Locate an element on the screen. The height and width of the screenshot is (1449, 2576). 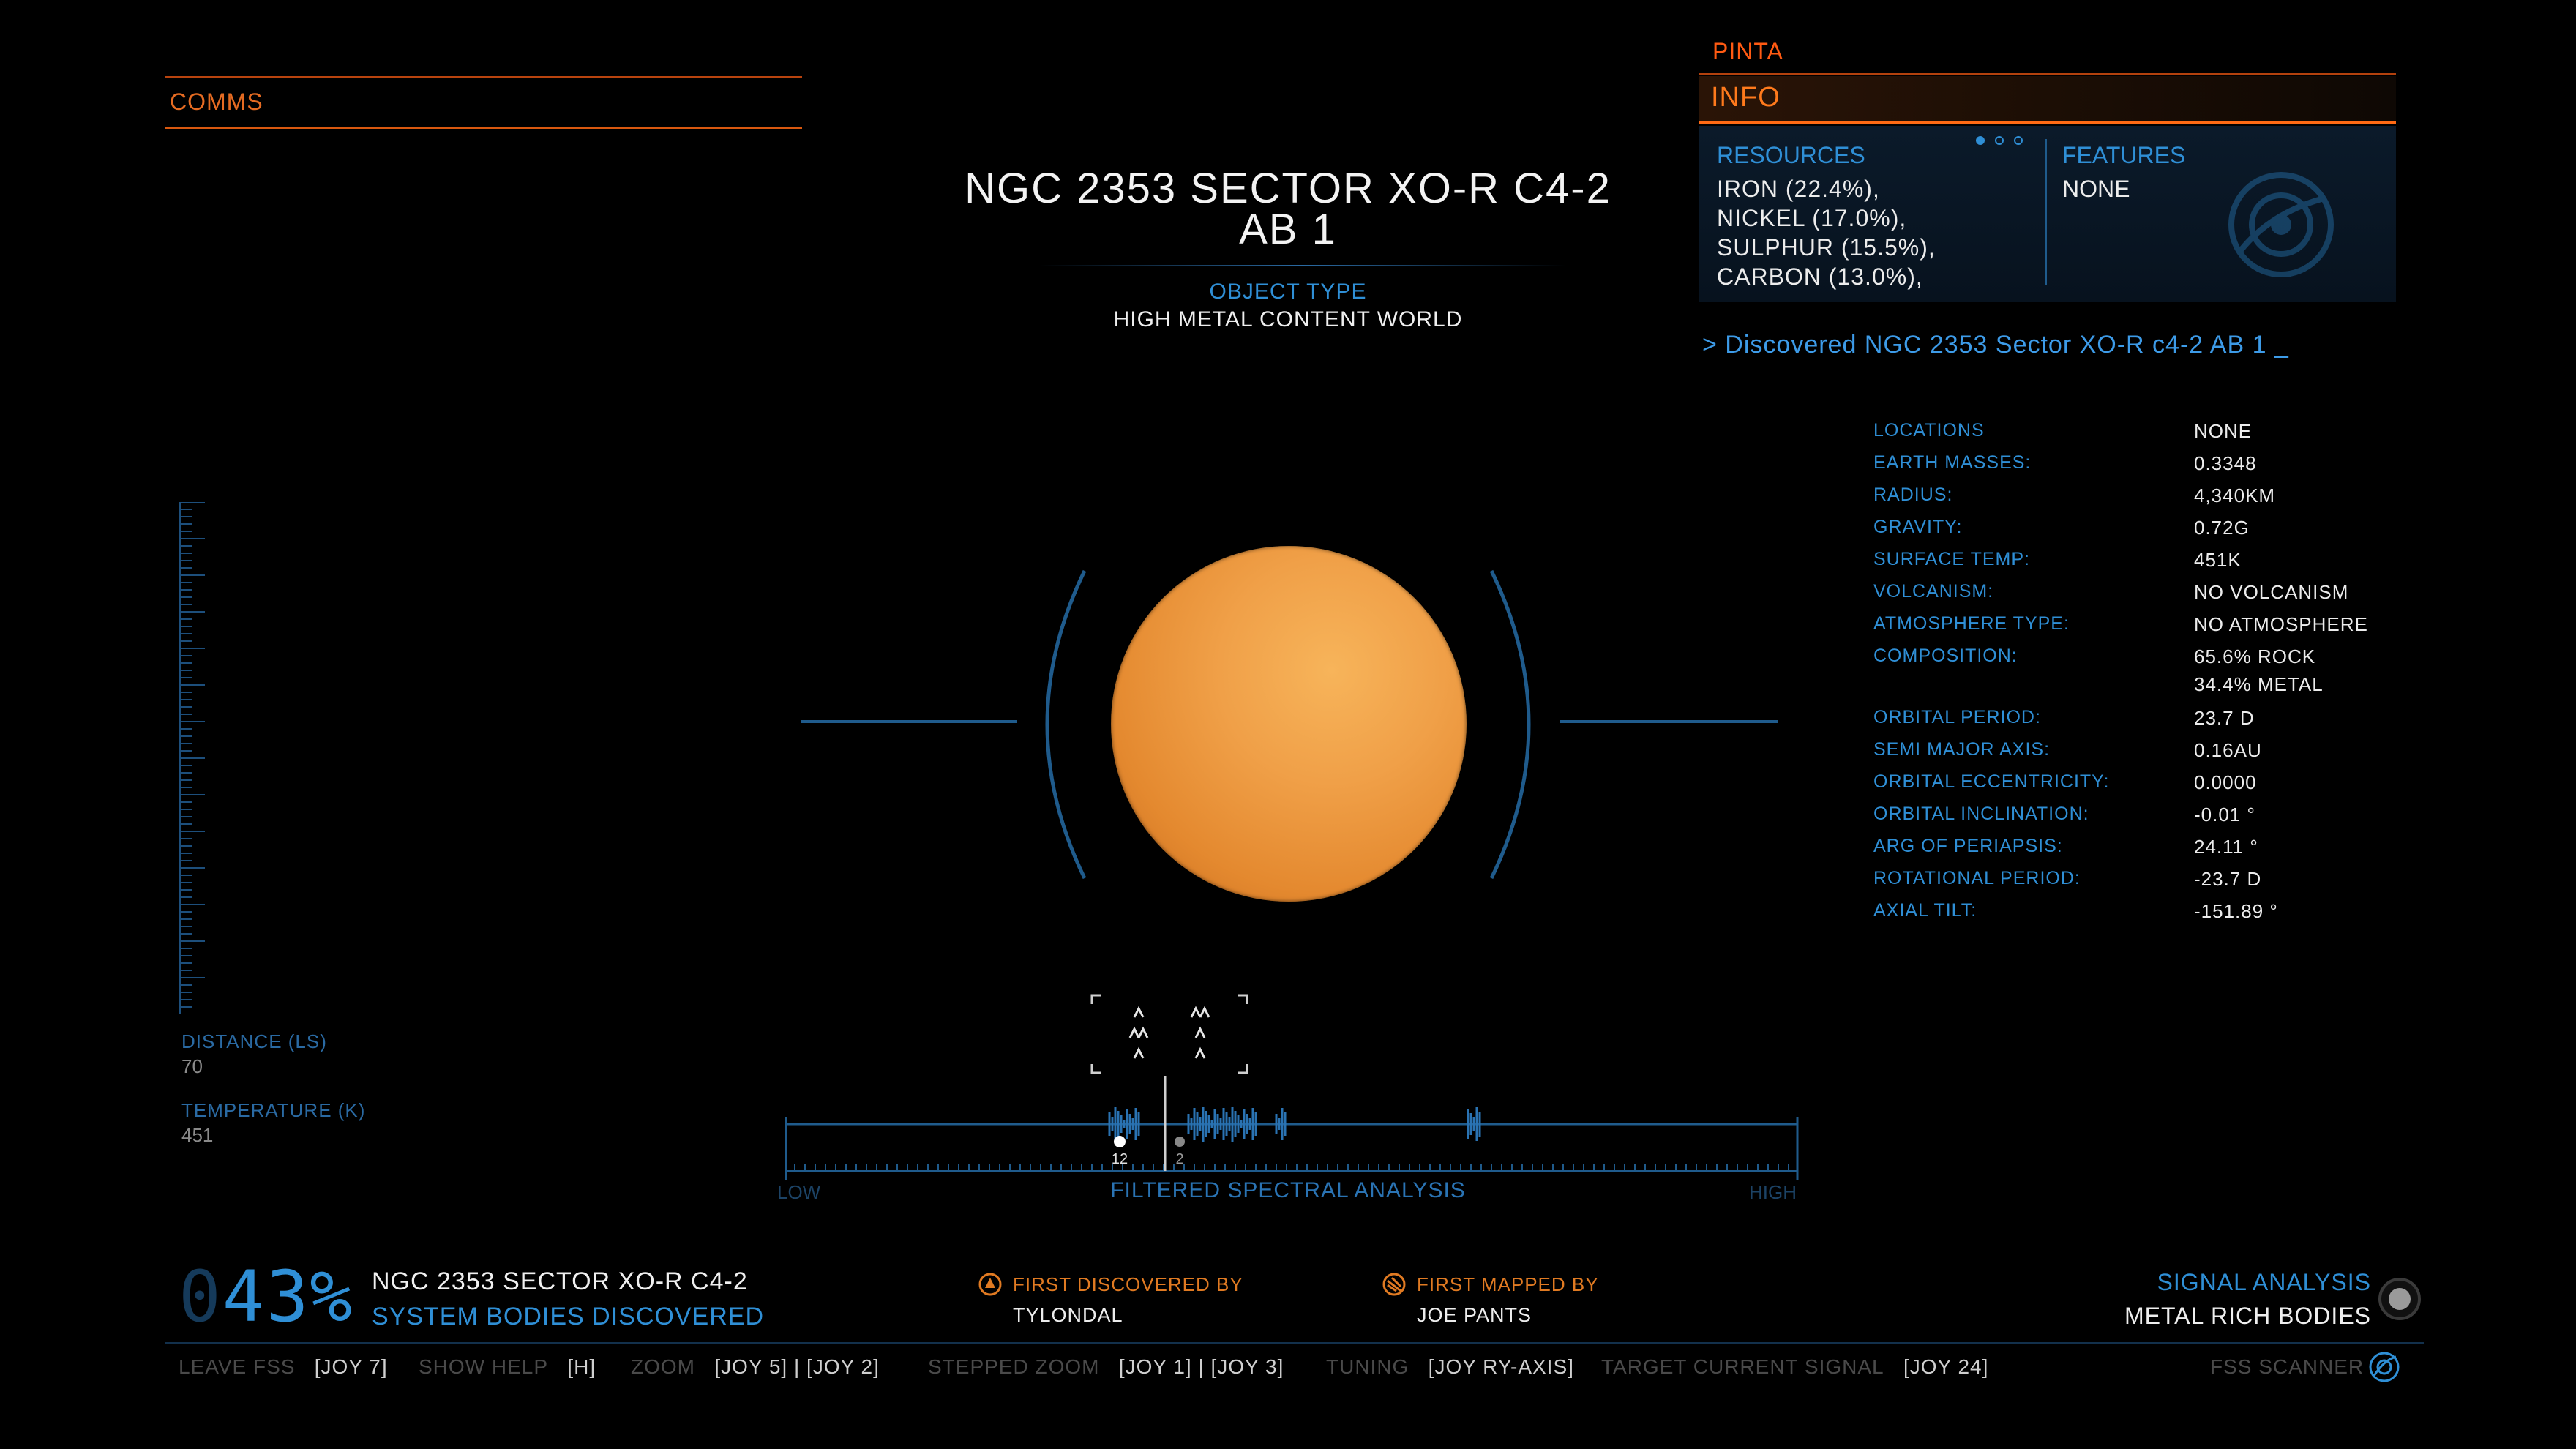
stat-value: 0.3348 is located at coordinates (2225, 463).